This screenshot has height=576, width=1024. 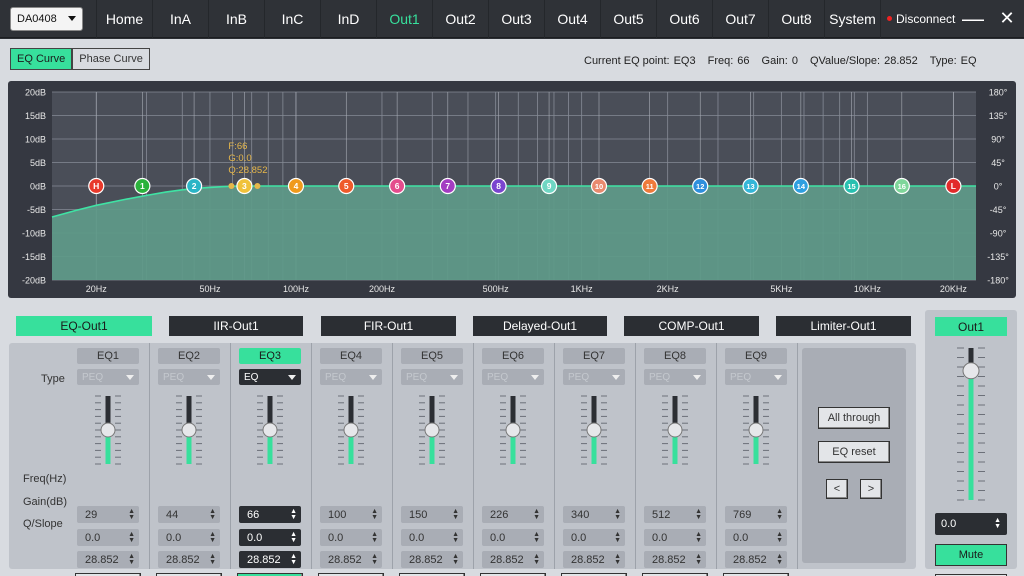 I want to click on output-volume-field: 0.0 ▲ ▼, so click(x=971, y=524).